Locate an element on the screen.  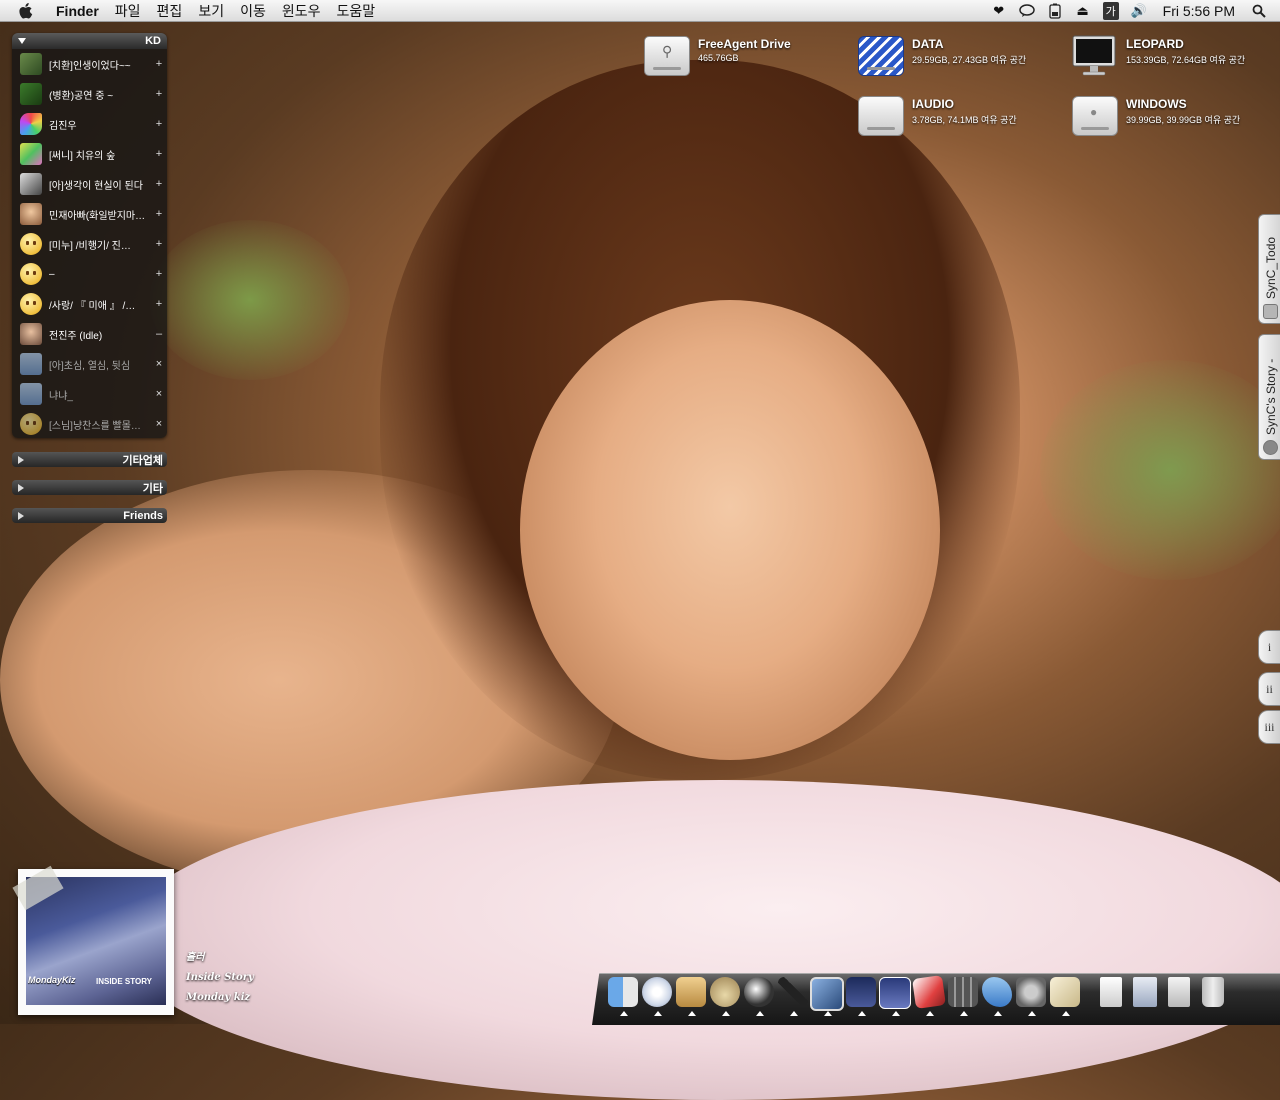
buddy-row: 김진우 + is located at coordinates (89, 124).